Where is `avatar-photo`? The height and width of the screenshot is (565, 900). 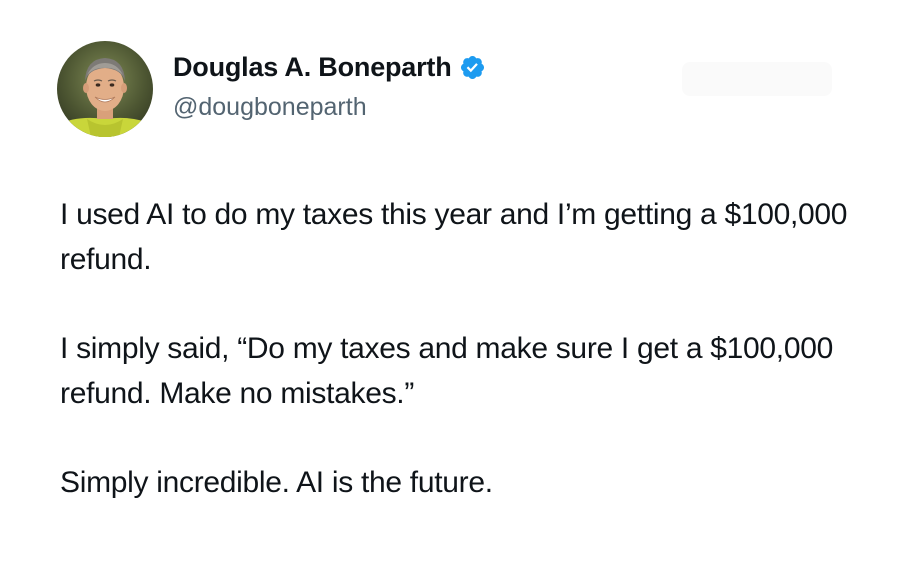 avatar-photo is located at coordinates (105, 89).